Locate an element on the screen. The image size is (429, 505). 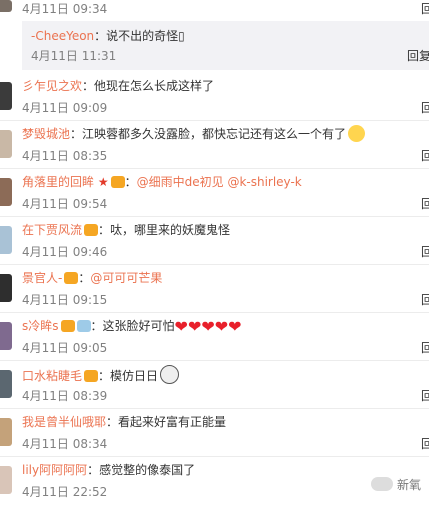
comment-item: 景官人- ：@可可可芒果 4月11日 09:15 回 is located at coordinates (214, 290).